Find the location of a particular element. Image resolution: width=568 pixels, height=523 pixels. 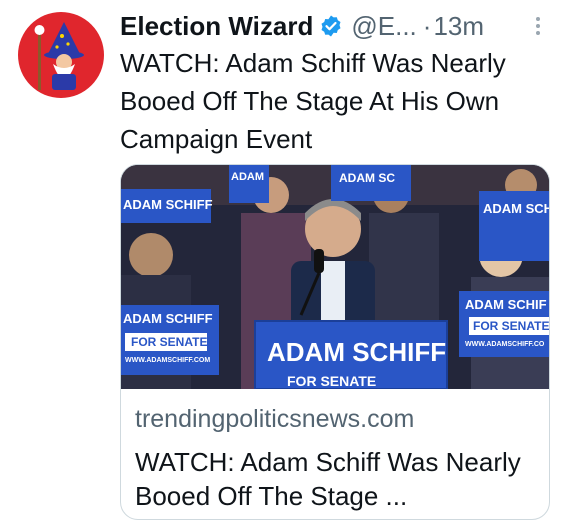

sign-text-right: WWW.ADAMSCHIFF.CO is located at coordinates (505, 344).